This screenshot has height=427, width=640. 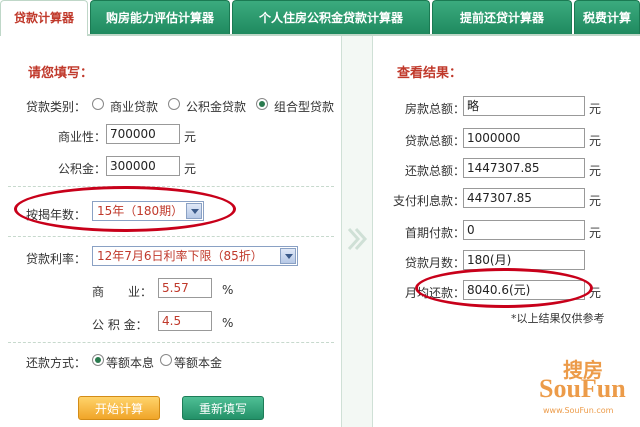 I want to click on highlight-ellipse-years, so click(x=125, y=209).